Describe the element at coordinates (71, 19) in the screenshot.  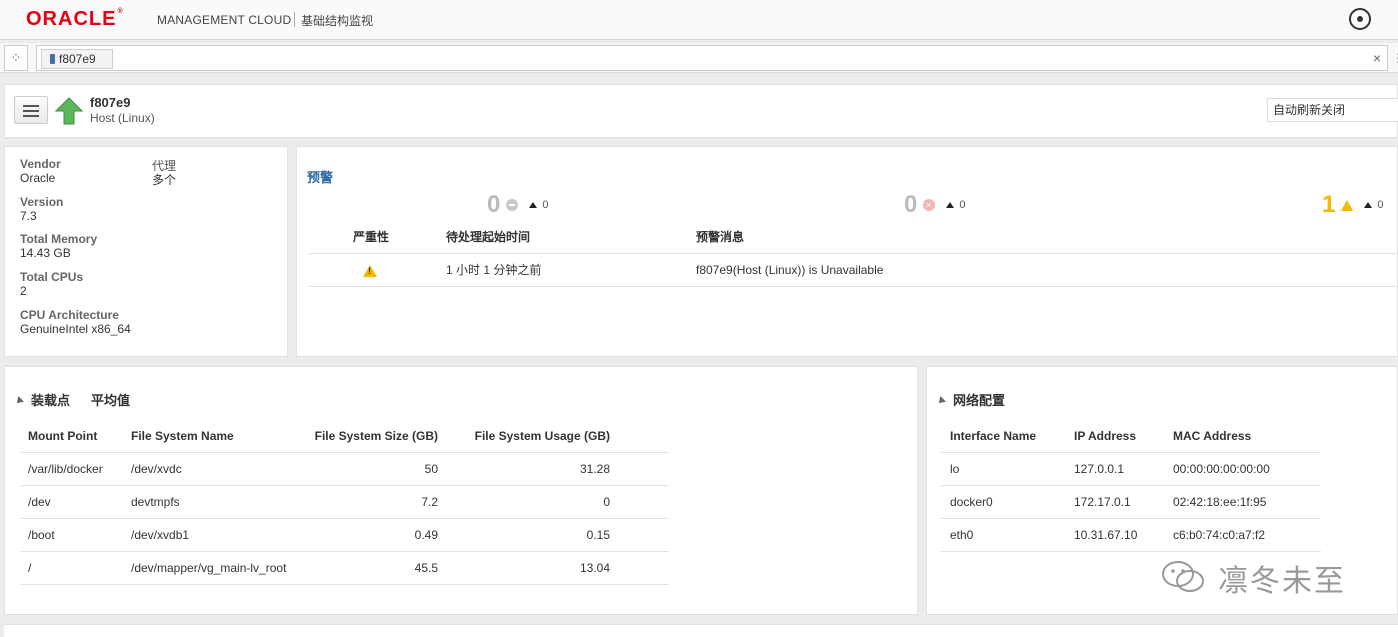
I see `oracle-logo-text: ORACLE` at that location.